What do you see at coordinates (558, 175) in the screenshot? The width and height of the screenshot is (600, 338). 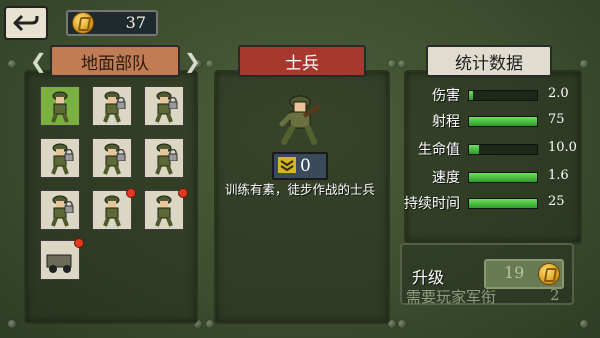 I see `stat-value: 1.6` at bounding box center [558, 175].